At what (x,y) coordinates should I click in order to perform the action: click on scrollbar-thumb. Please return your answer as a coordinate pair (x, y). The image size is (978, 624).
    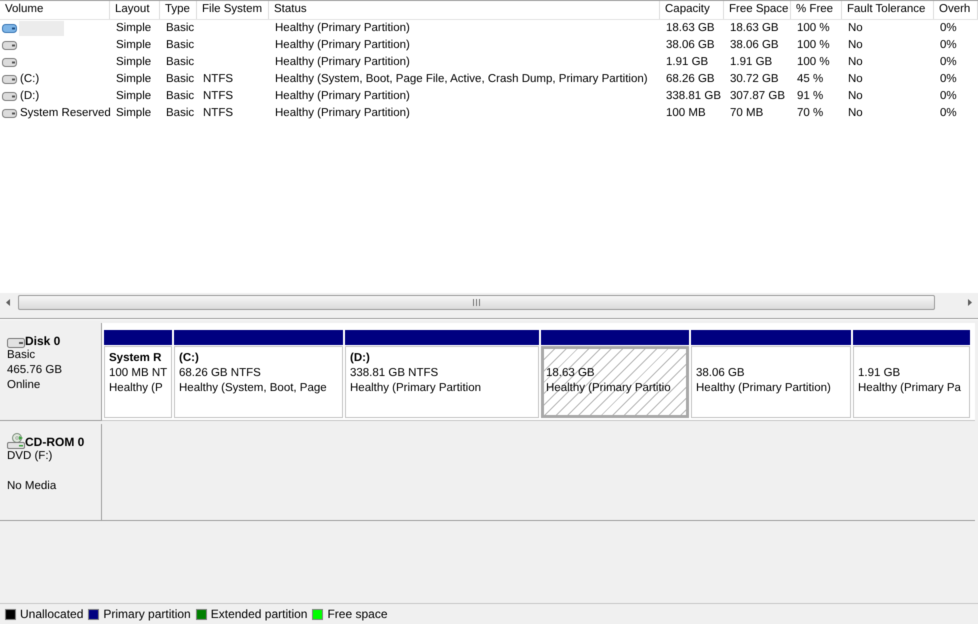
    Looking at the image, I should click on (476, 302).